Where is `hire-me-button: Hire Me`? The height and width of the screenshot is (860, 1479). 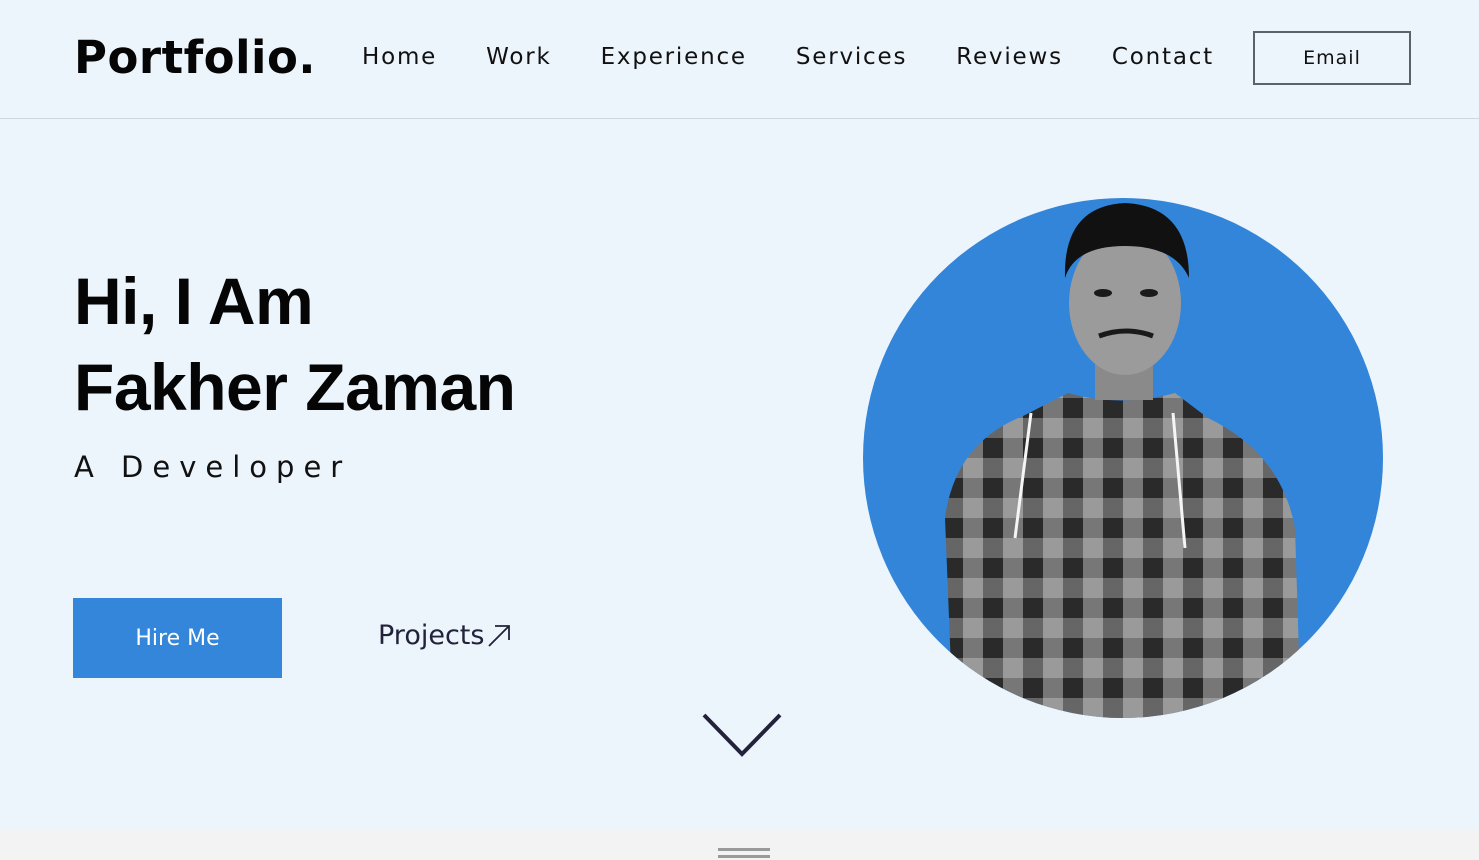
hire-me-button: Hire Me is located at coordinates (177, 638).